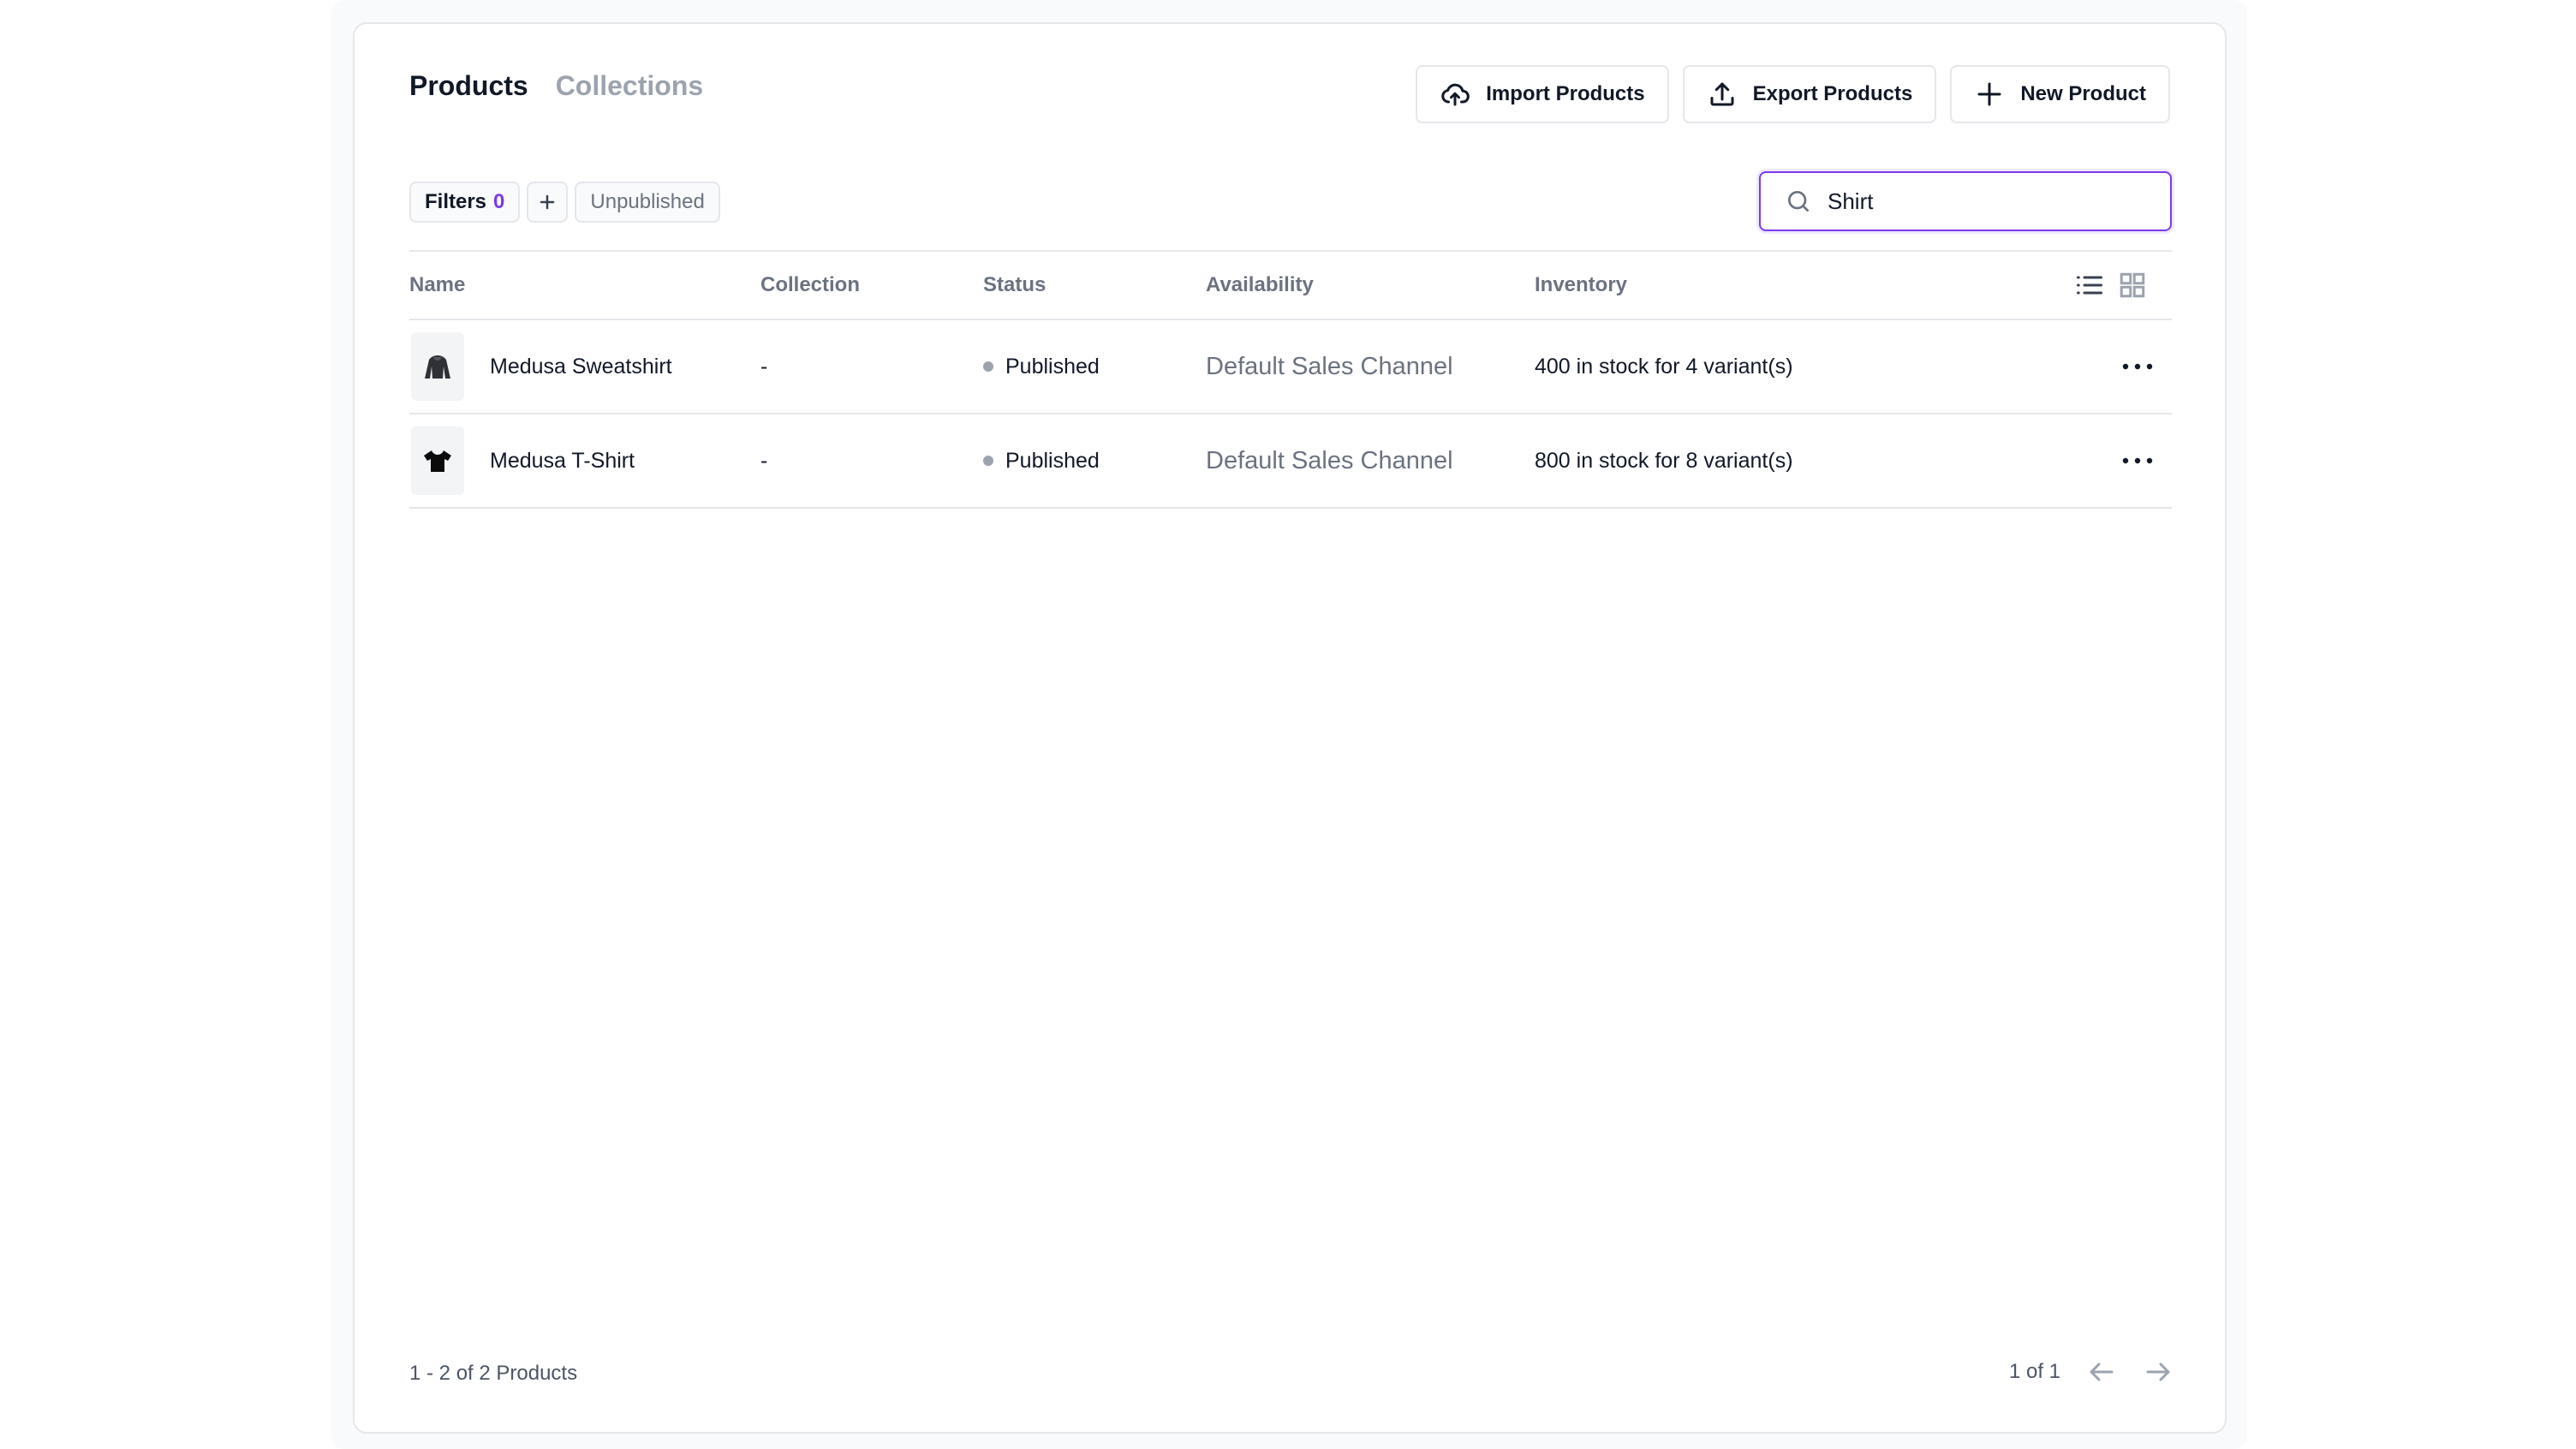 This screenshot has width=2576, height=1449. I want to click on column-header-availability: Availability, so click(1260, 284).